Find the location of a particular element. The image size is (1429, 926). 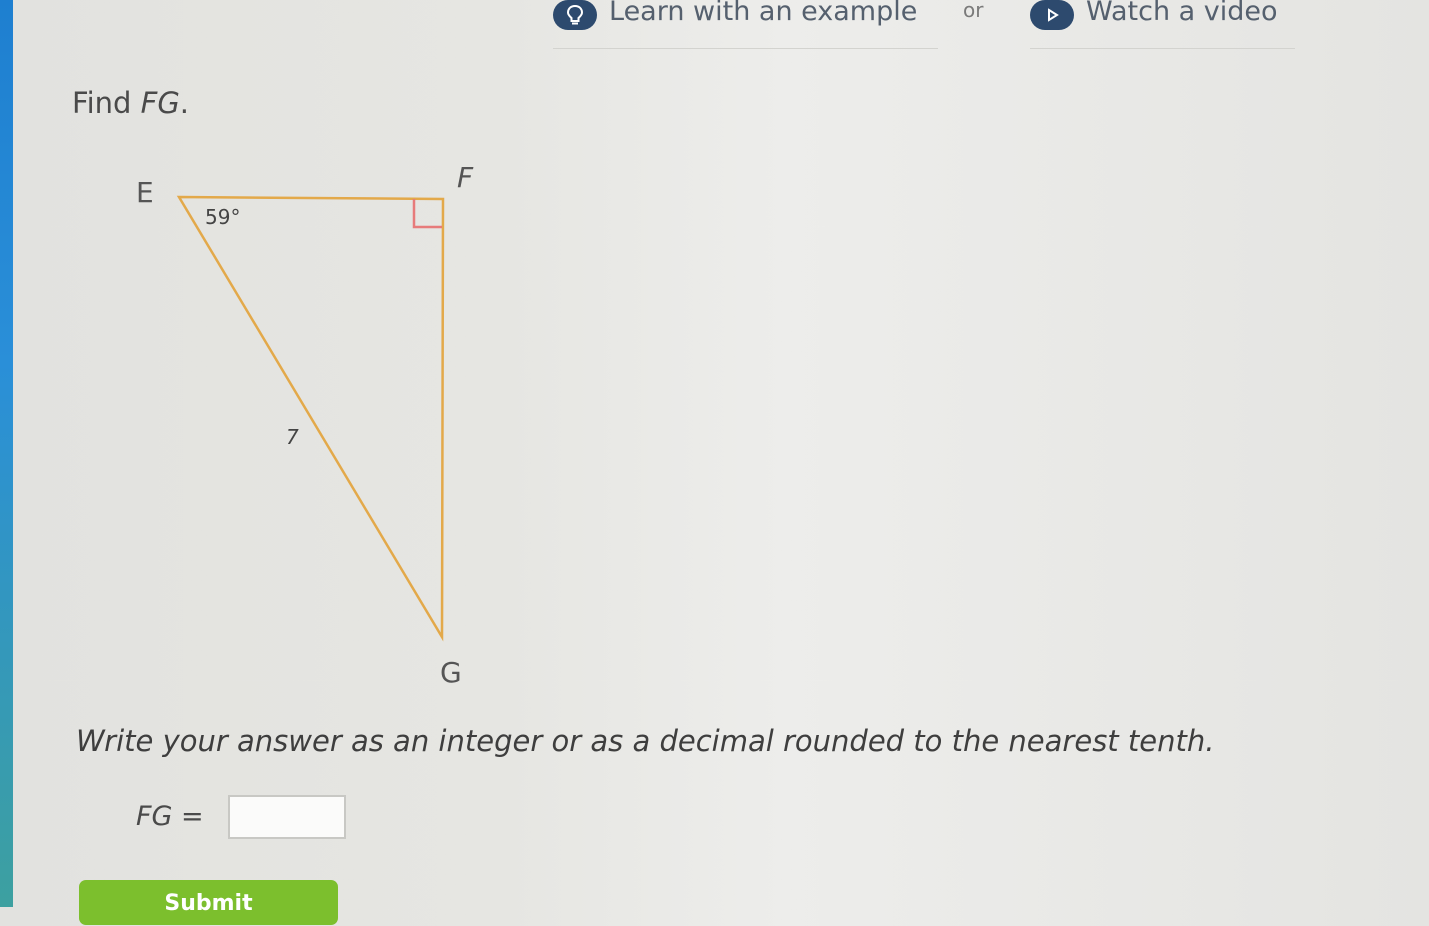

learn-with-example-link: Learn with an example is located at coordinates (745, 24).